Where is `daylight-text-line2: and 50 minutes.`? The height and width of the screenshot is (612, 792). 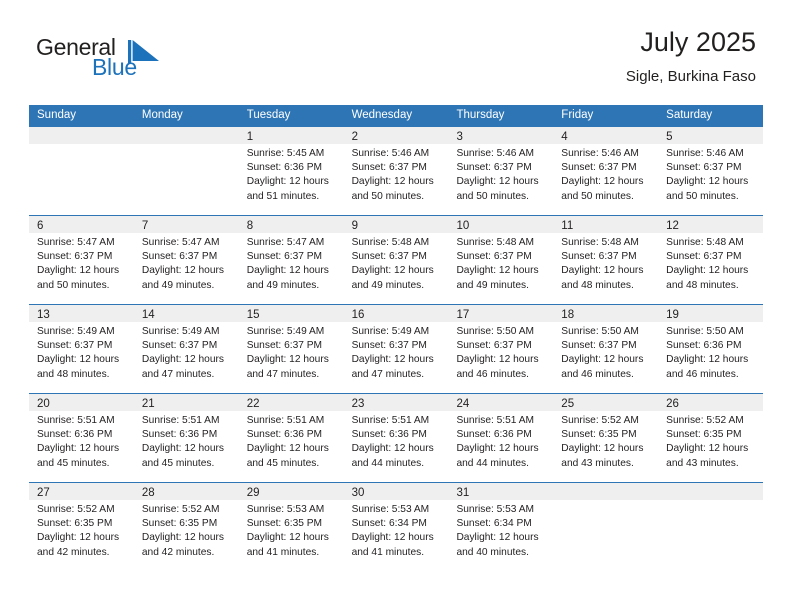
daylight-text-line2: and 50 minutes. is located at coordinates (597, 196).